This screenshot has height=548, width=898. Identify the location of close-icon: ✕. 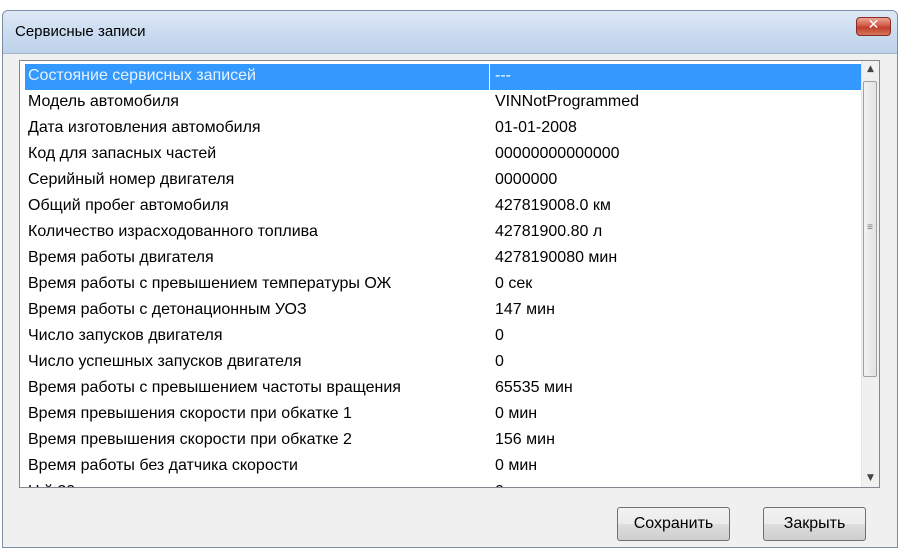
(873, 25).